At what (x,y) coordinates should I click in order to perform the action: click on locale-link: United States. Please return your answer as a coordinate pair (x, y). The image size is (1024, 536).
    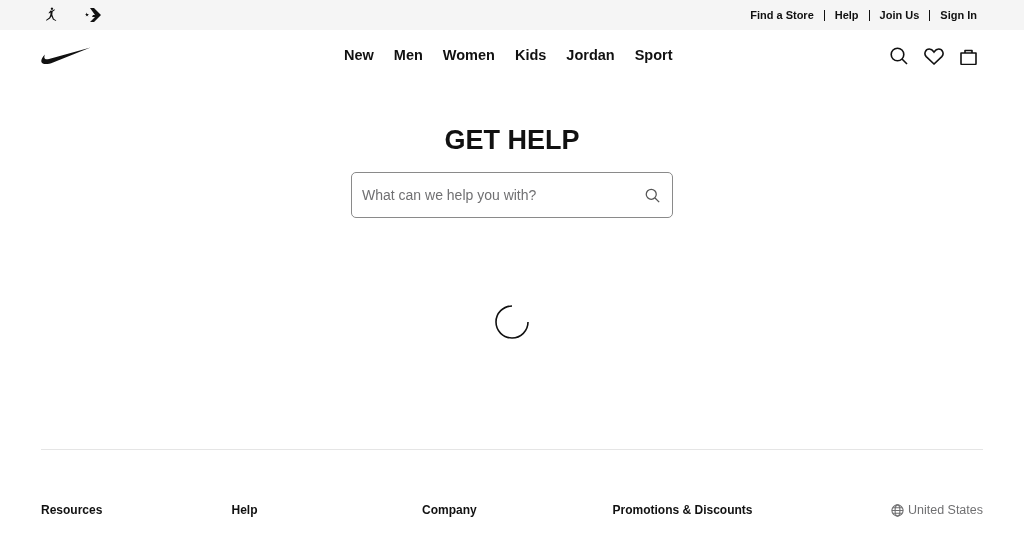
    Looking at the image, I should click on (945, 510).